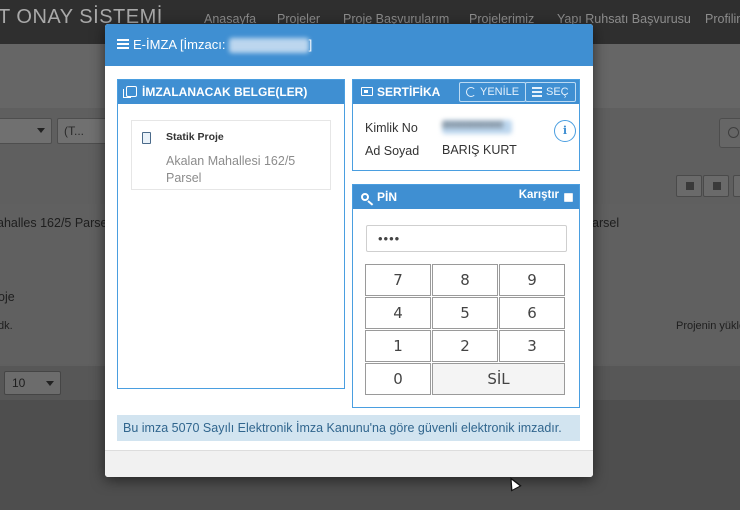 The image size is (740, 510). What do you see at coordinates (471, 92) in the screenshot?
I see `refresh-icon` at bounding box center [471, 92].